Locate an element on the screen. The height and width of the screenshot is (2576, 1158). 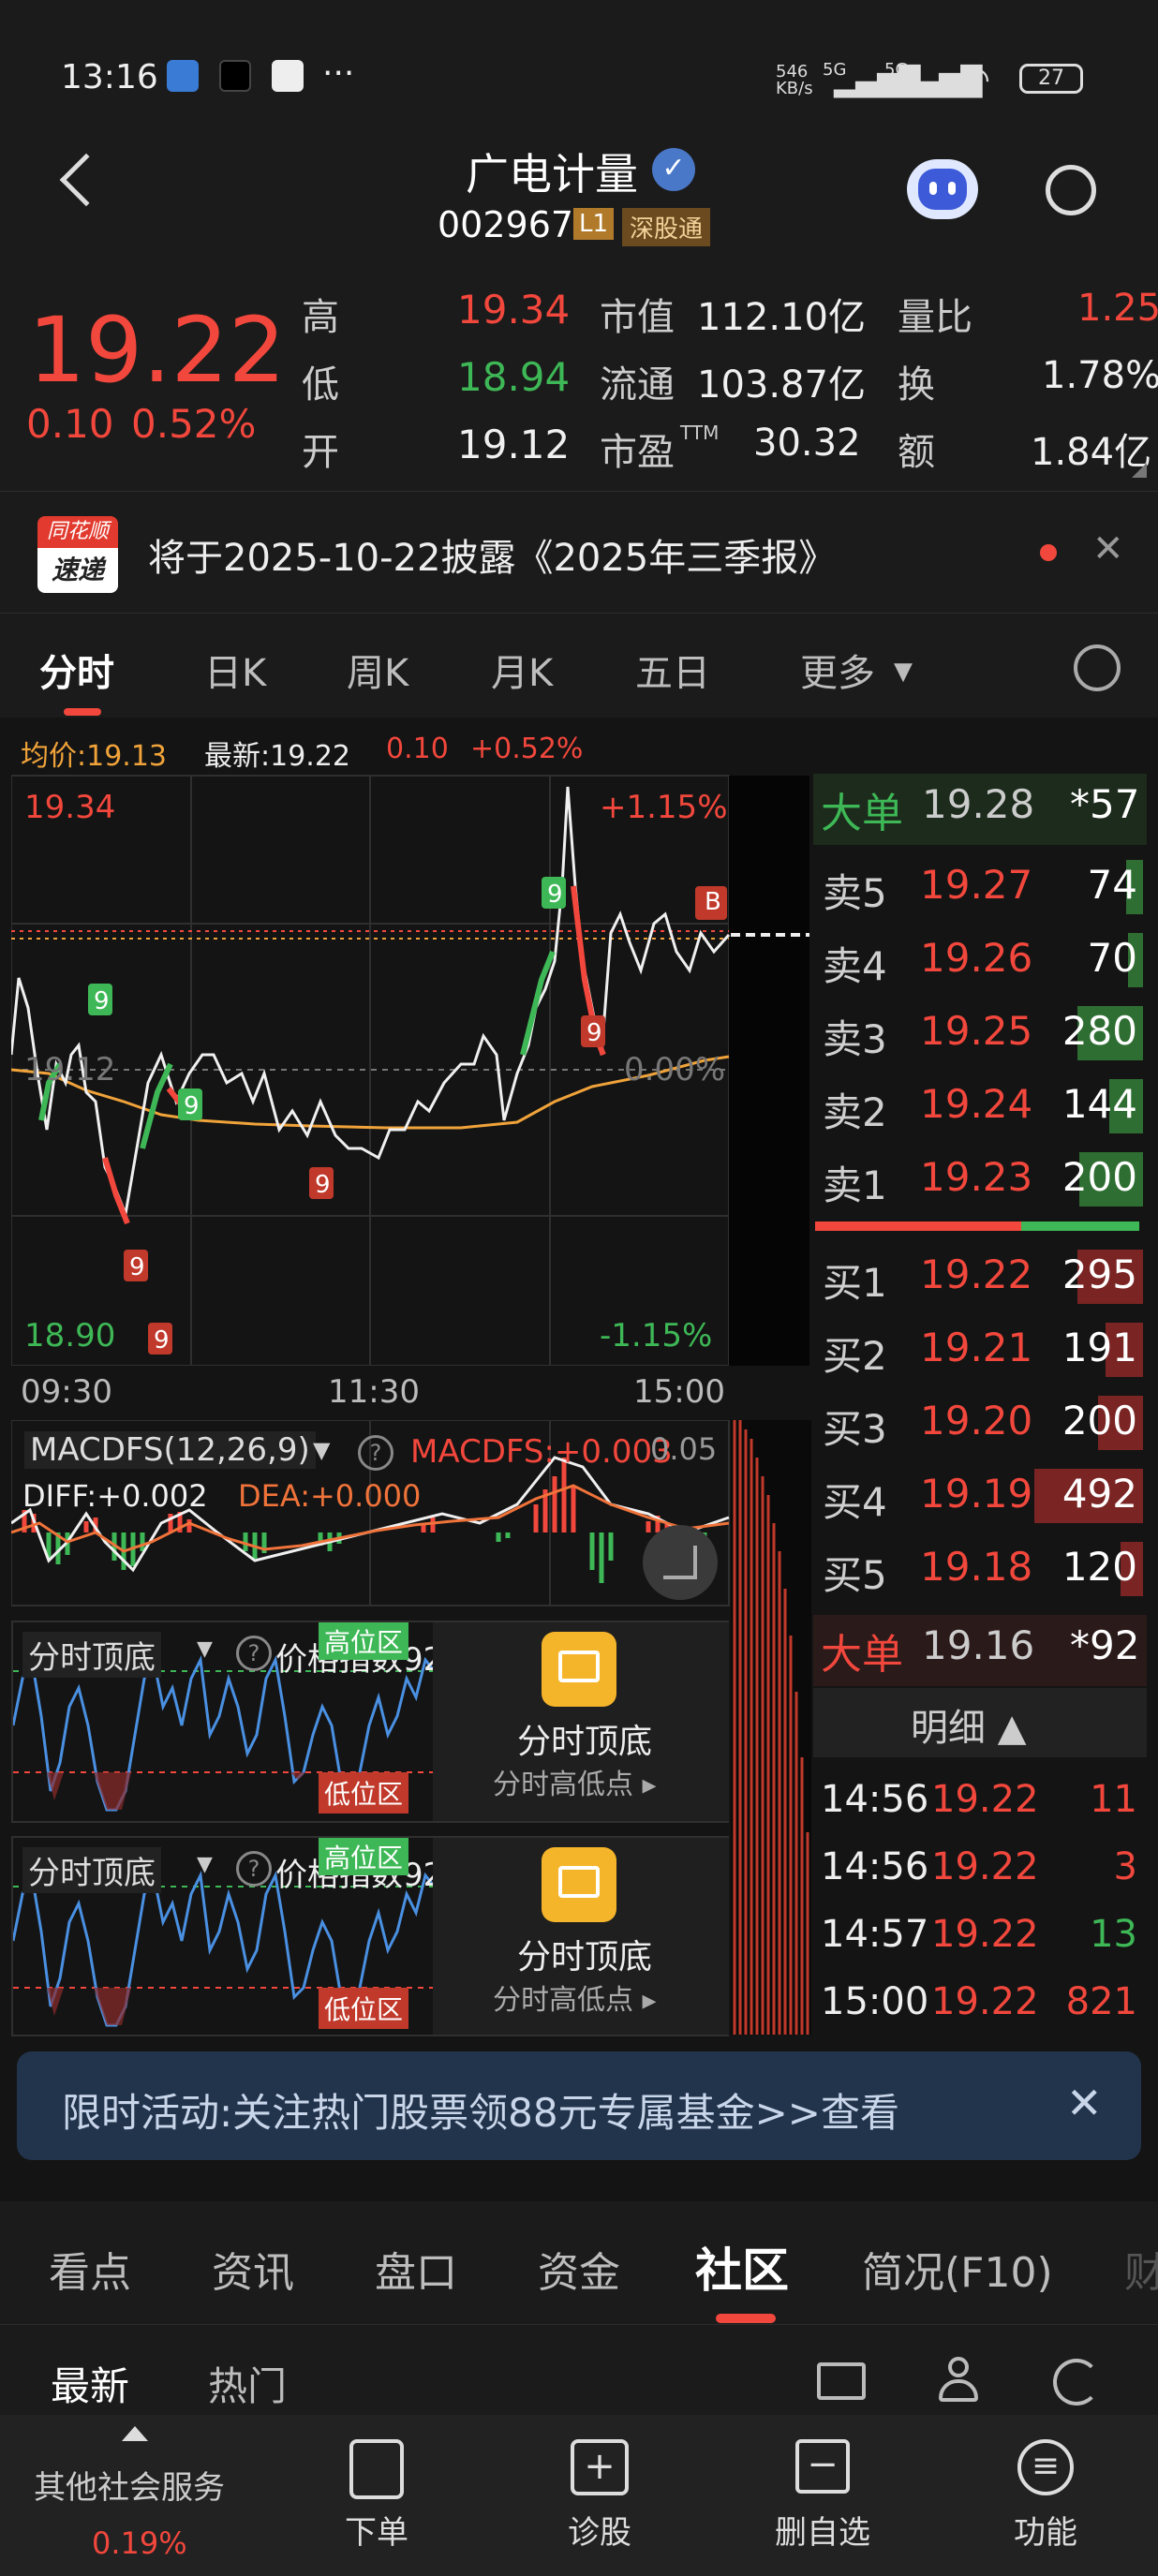
refresh-icon is located at coordinates (1076, 2382).